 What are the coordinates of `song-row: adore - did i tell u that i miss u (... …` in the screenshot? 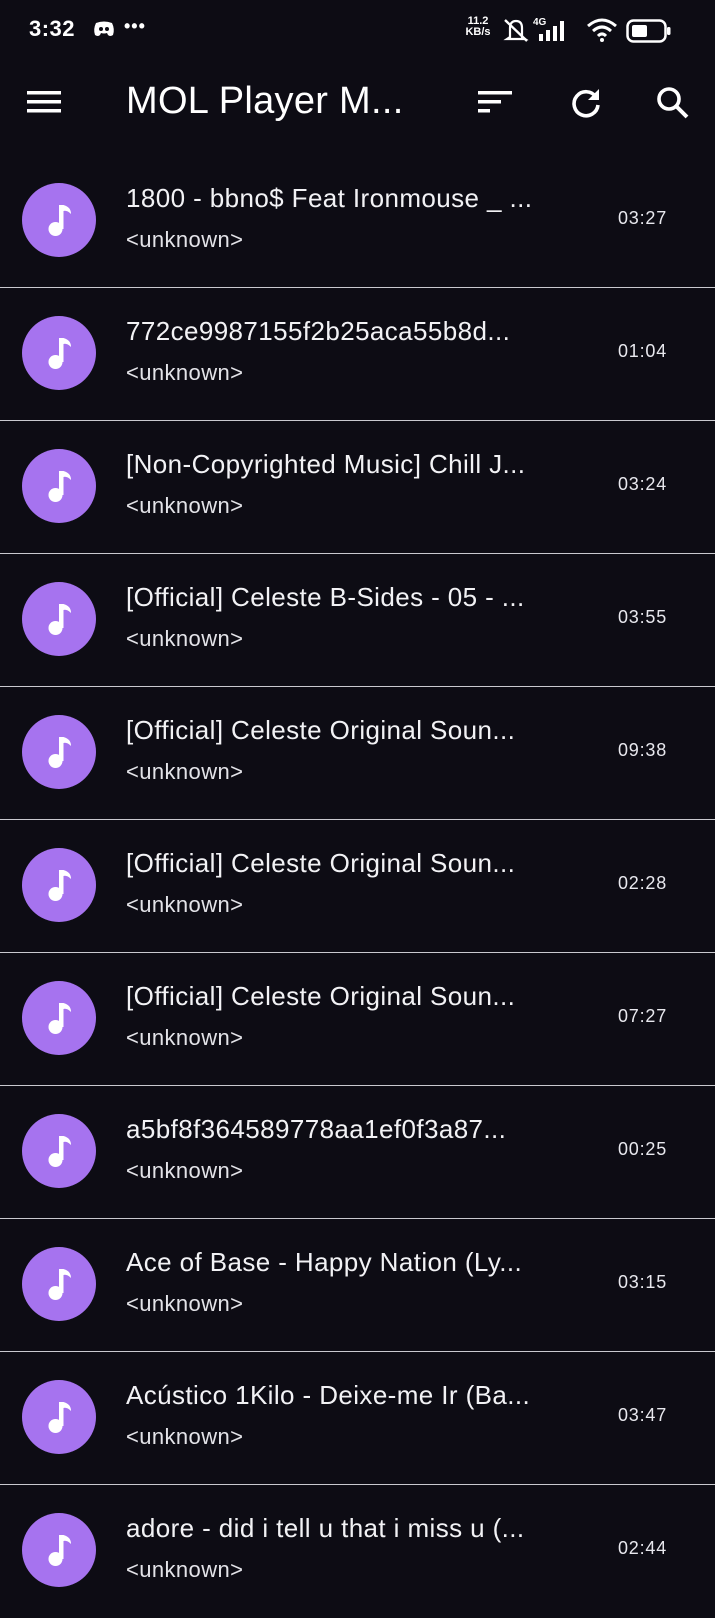 It's located at (357, 1551).